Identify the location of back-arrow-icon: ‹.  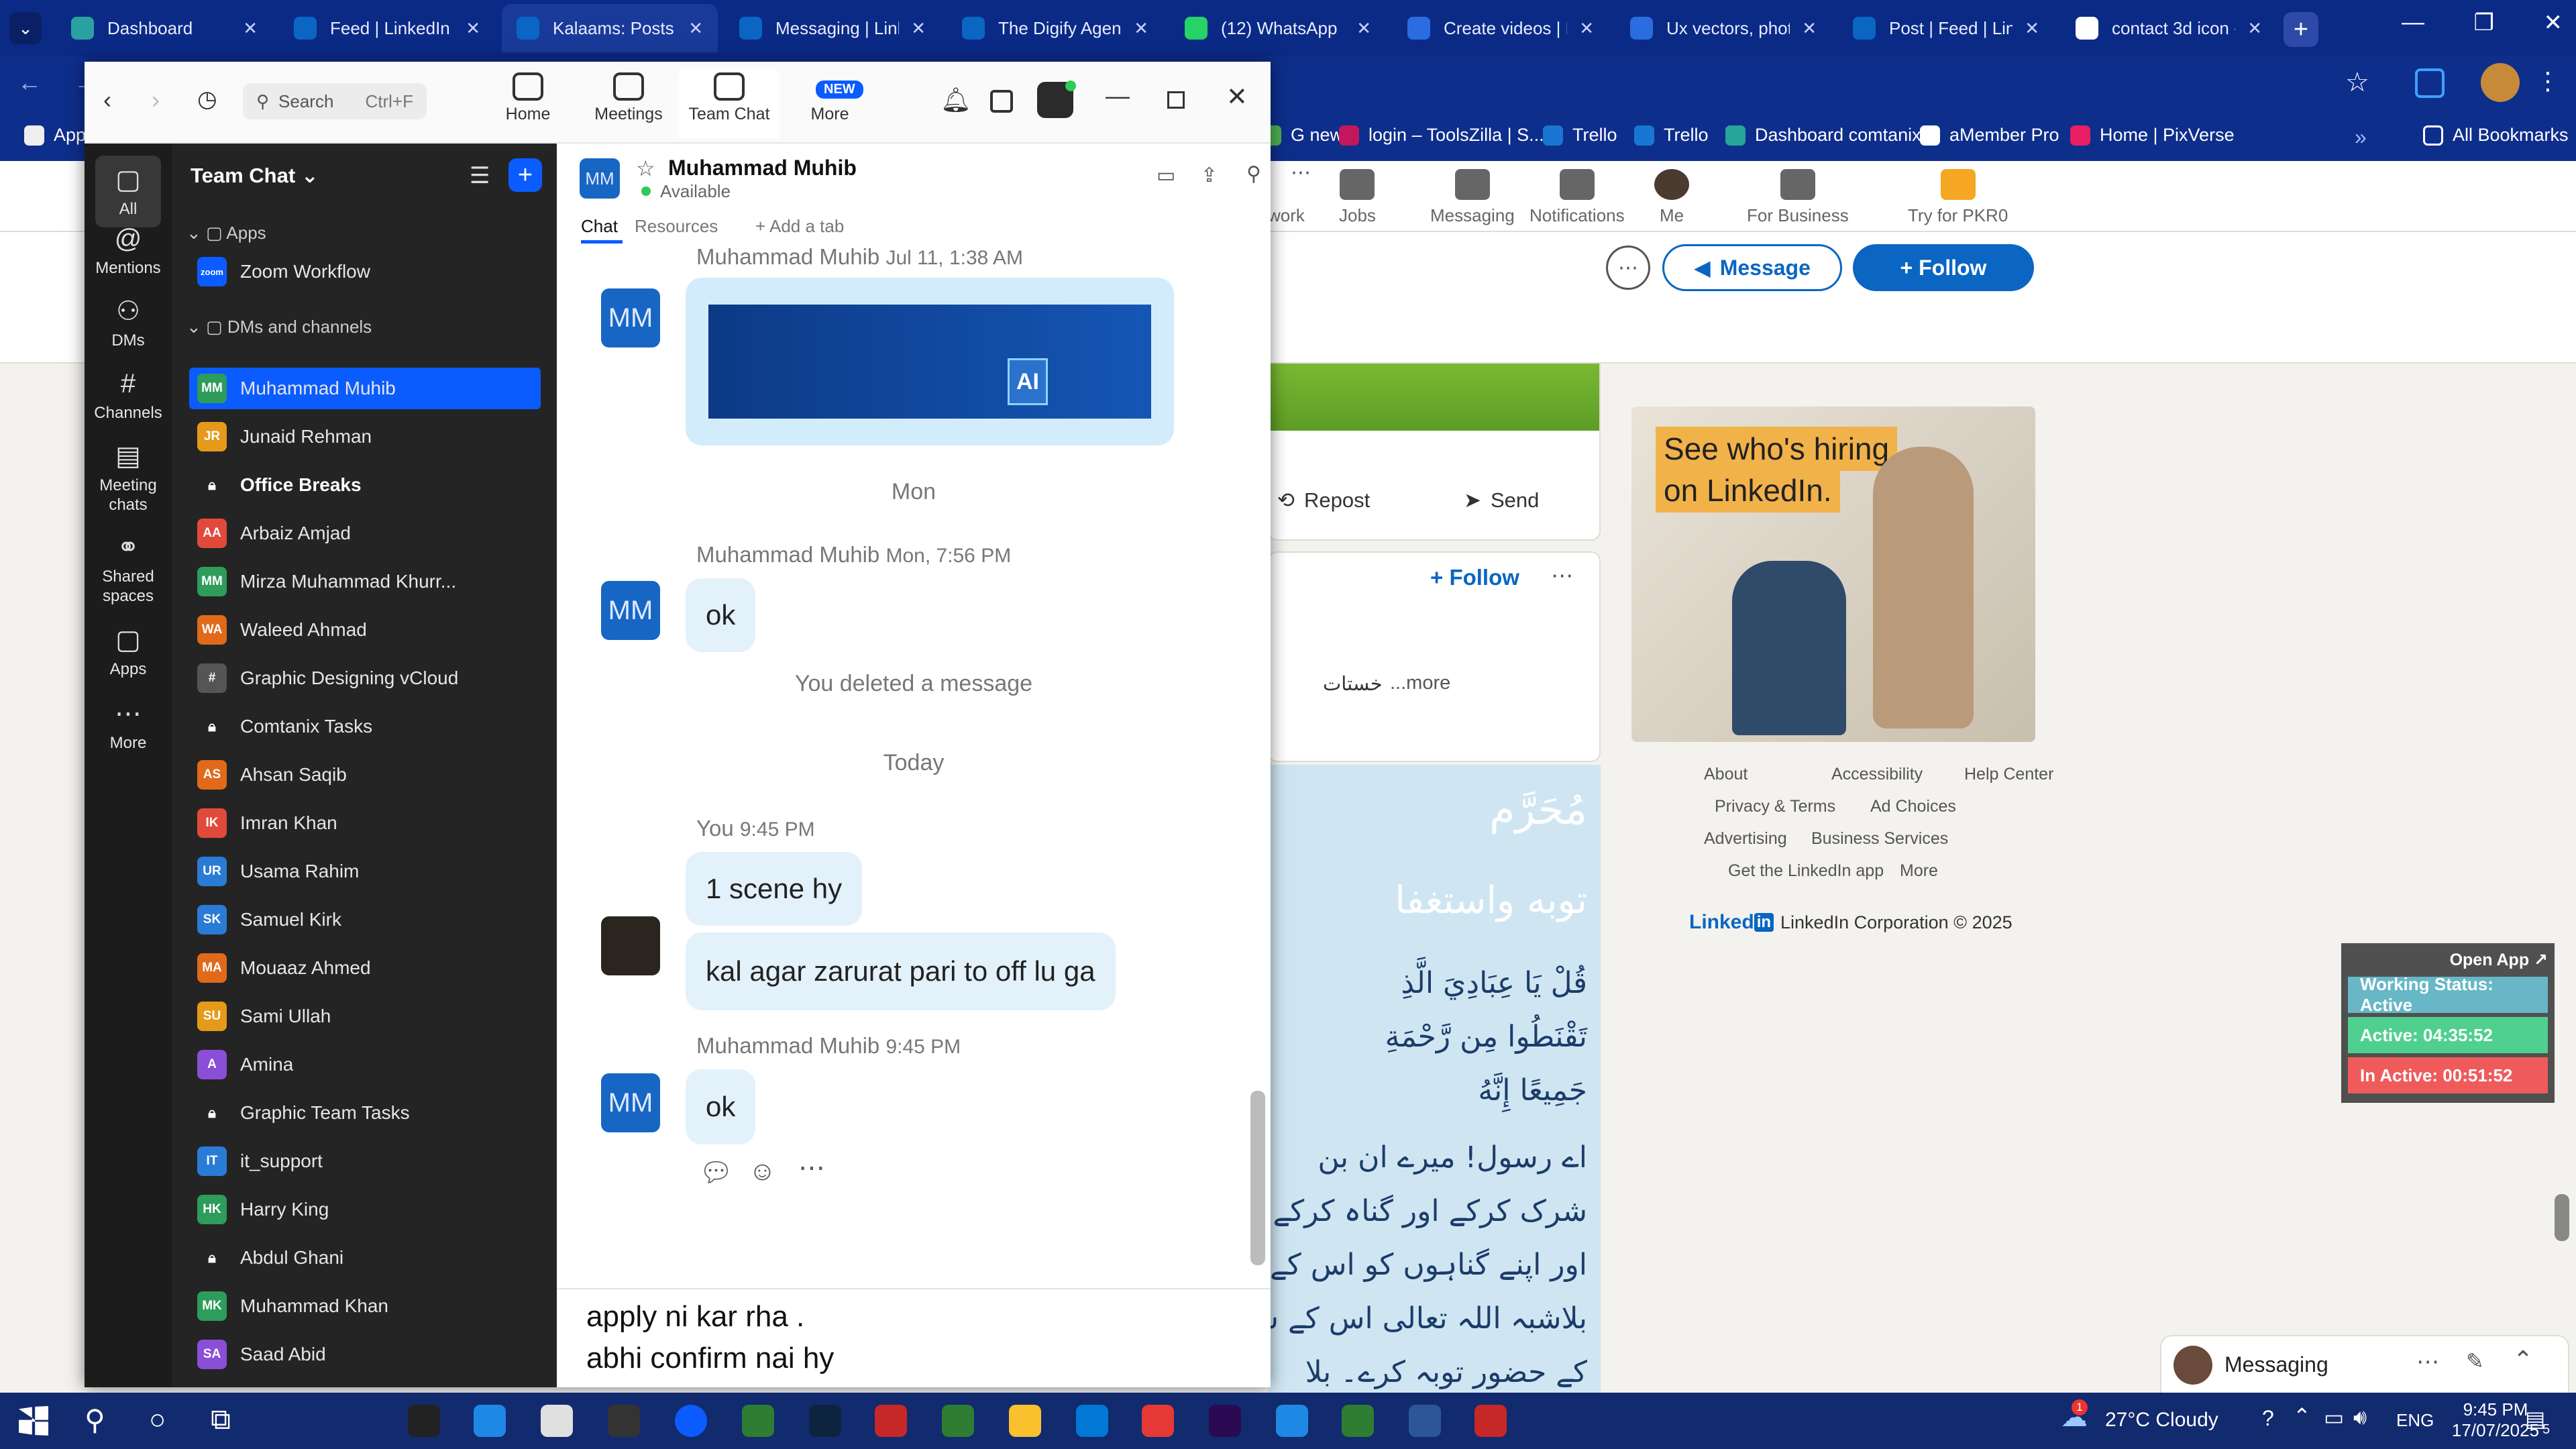
(107, 100).